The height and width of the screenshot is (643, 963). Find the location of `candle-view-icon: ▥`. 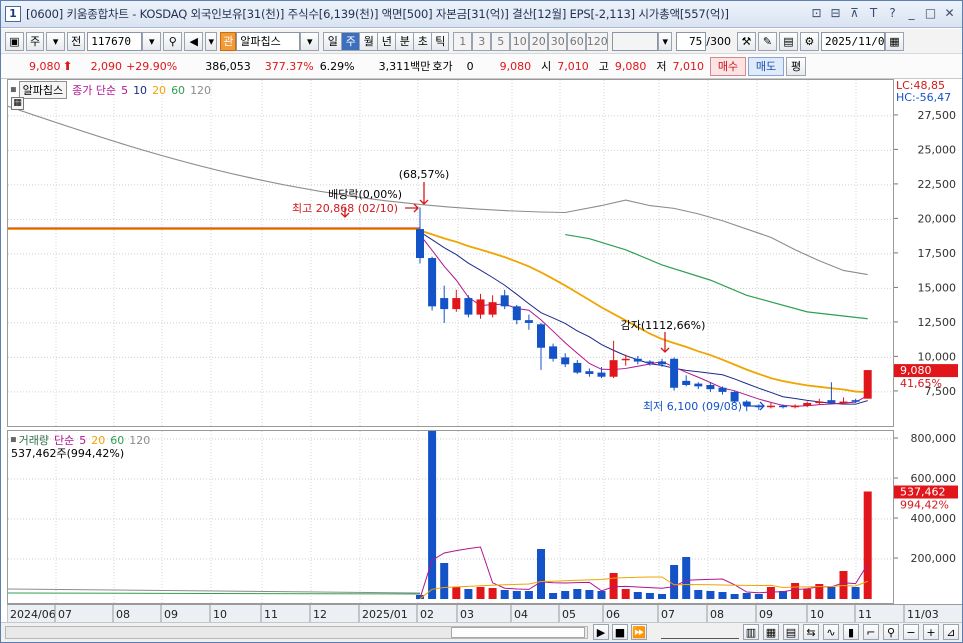

candle-view-icon: ▥ is located at coordinates (751, 632).